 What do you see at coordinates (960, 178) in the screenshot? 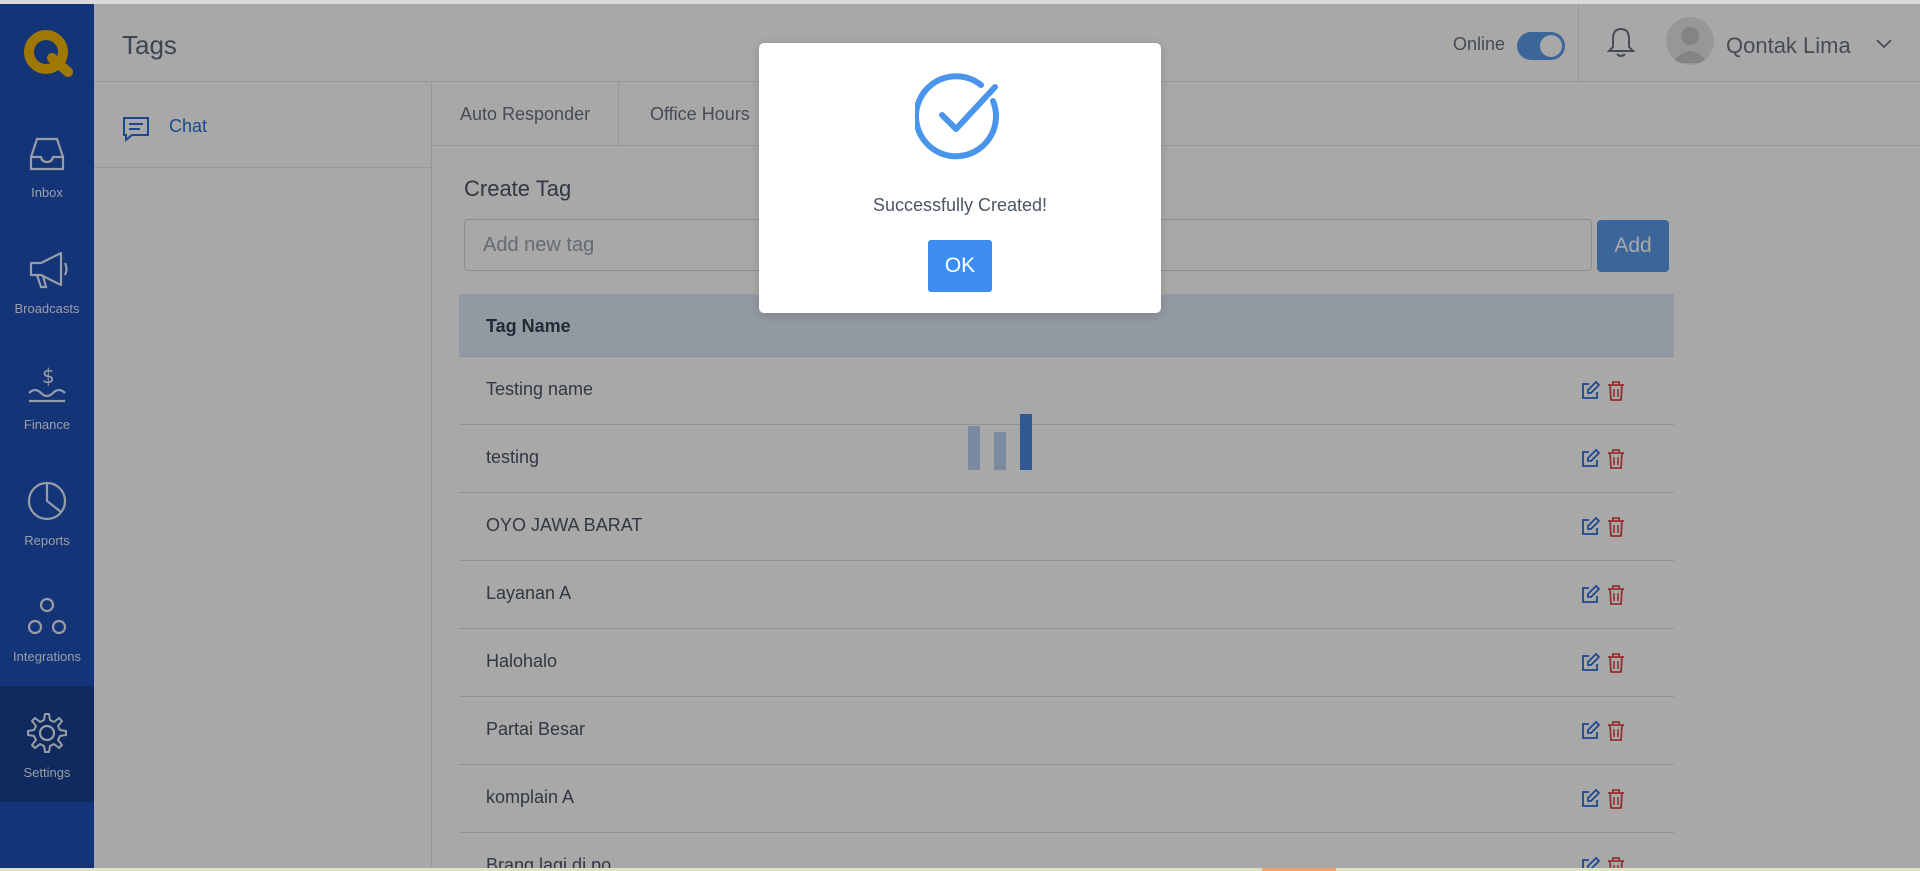
I see `success-dialog: Successfully Created! OK` at bounding box center [960, 178].